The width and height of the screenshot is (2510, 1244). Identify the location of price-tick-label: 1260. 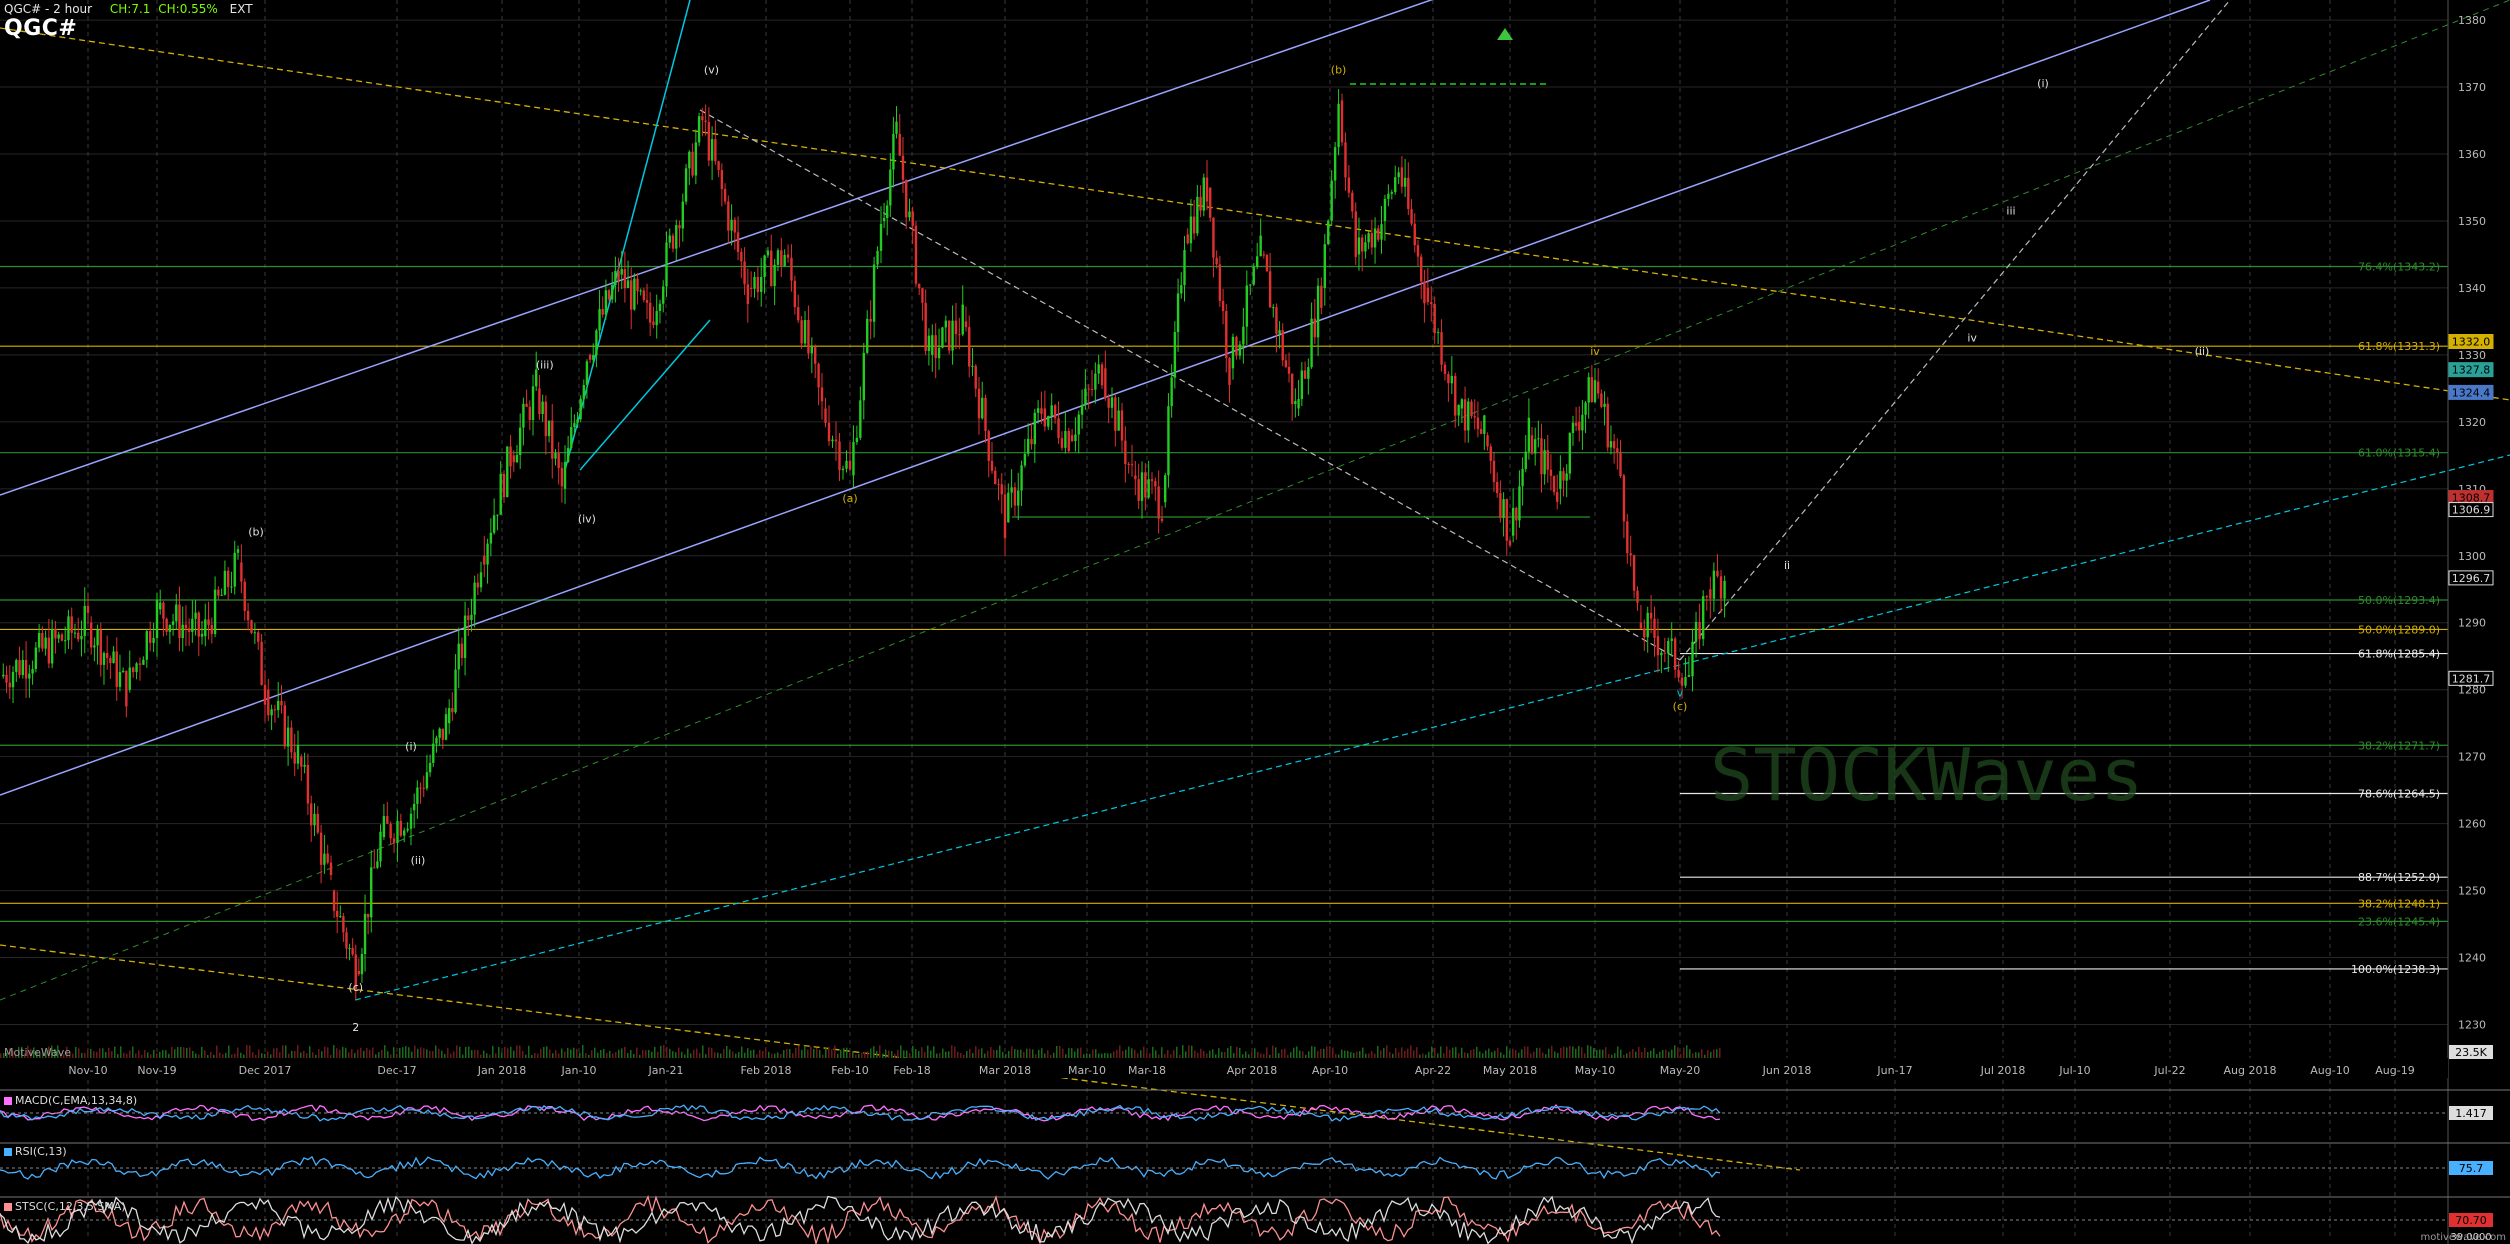
(2472, 824).